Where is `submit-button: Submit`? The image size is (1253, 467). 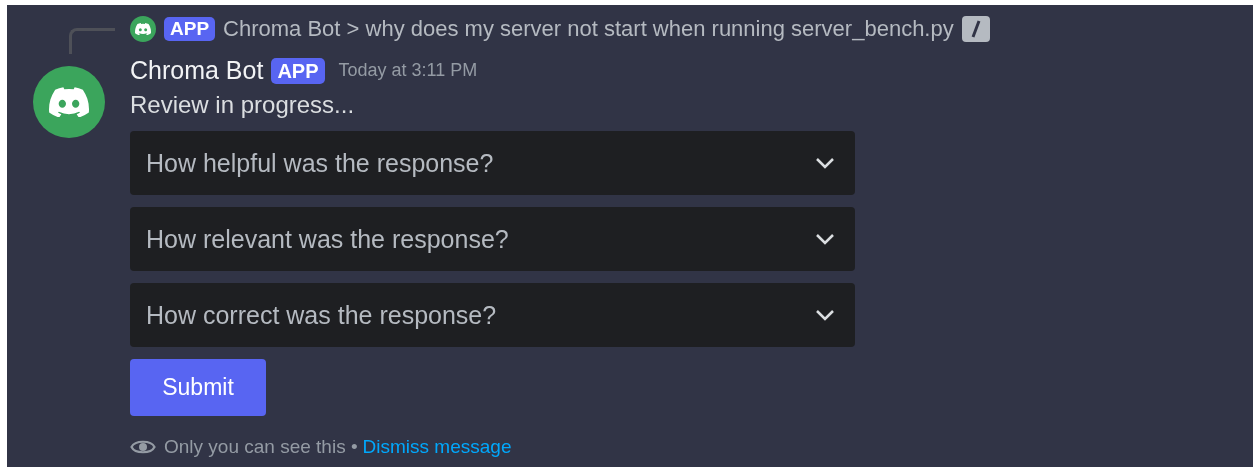
submit-button: Submit is located at coordinates (198, 387).